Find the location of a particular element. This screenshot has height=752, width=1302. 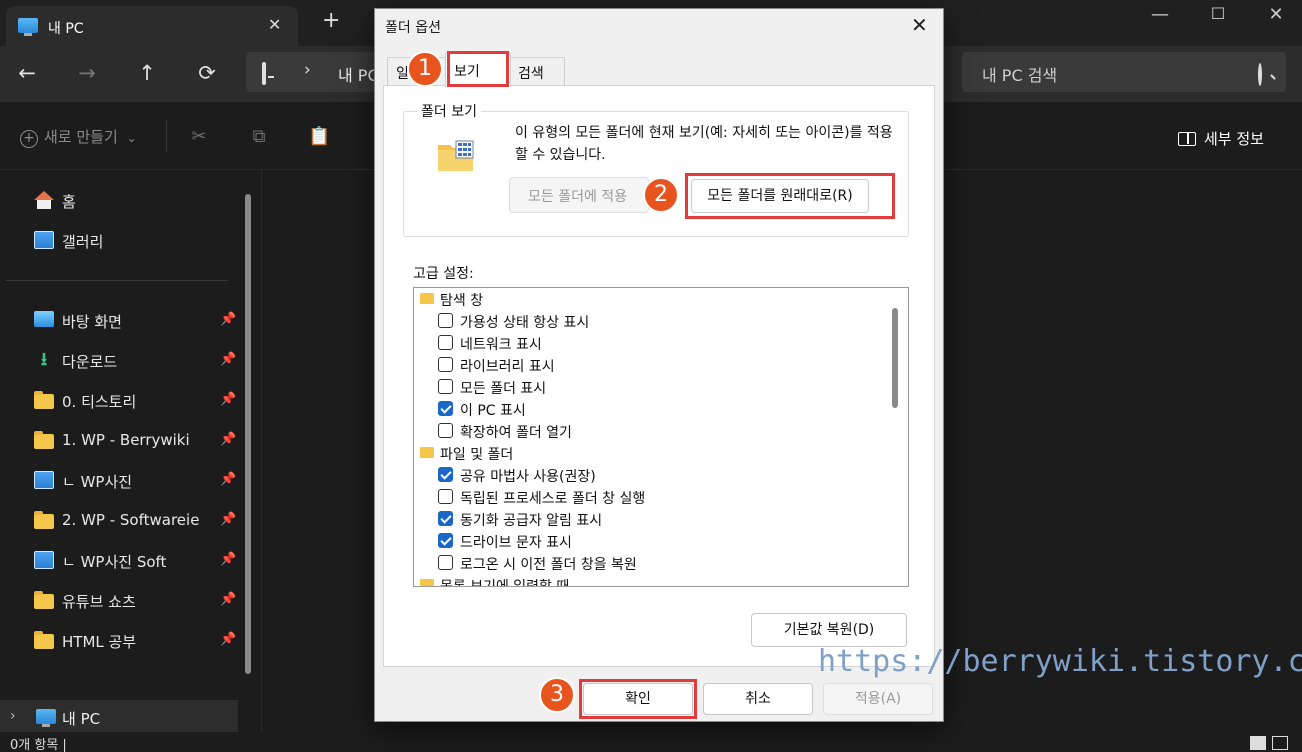

option-label: 라이브러리 표시 is located at coordinates (507, 367).